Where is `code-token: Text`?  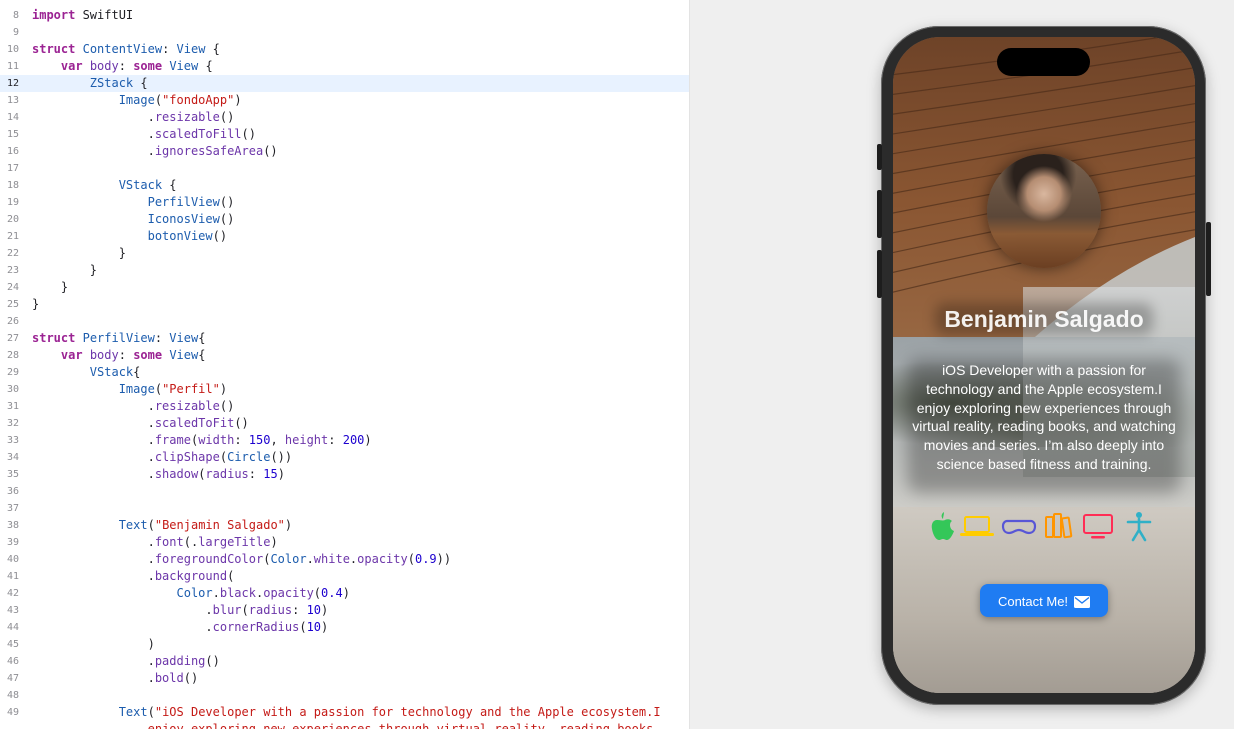
code-token: Text is located at coordinates (133, 525).